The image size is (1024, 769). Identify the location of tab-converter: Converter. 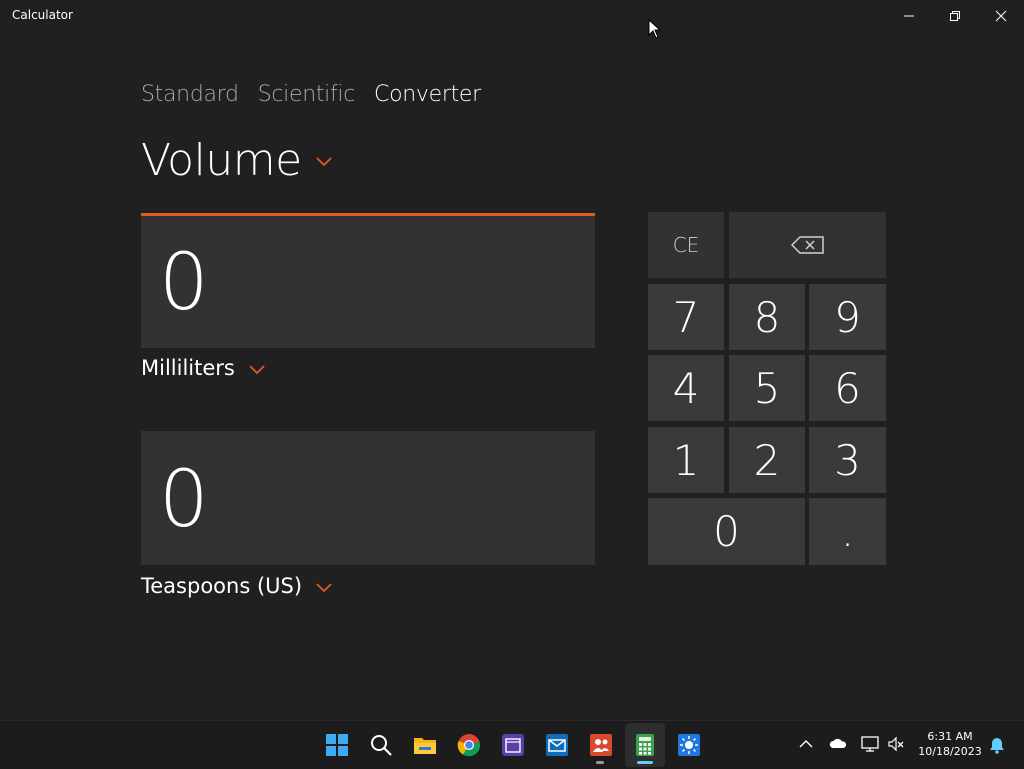
(427, 97).